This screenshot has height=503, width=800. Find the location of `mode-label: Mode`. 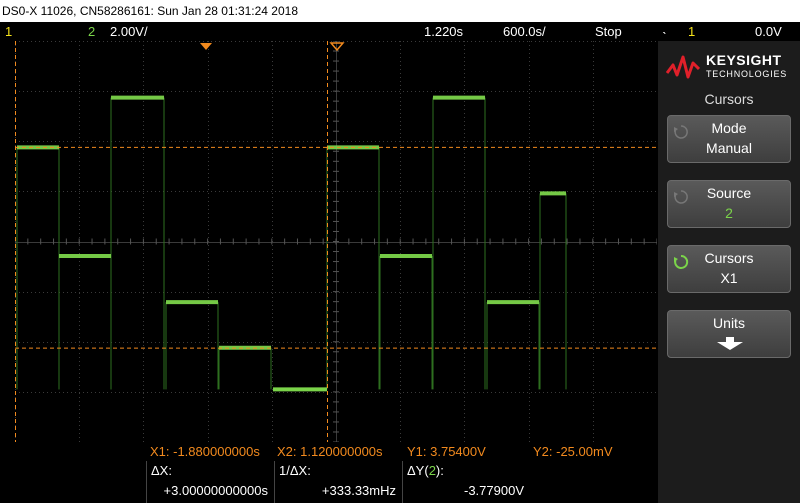

mode-label: Mode is located at coordinates (729, 128).